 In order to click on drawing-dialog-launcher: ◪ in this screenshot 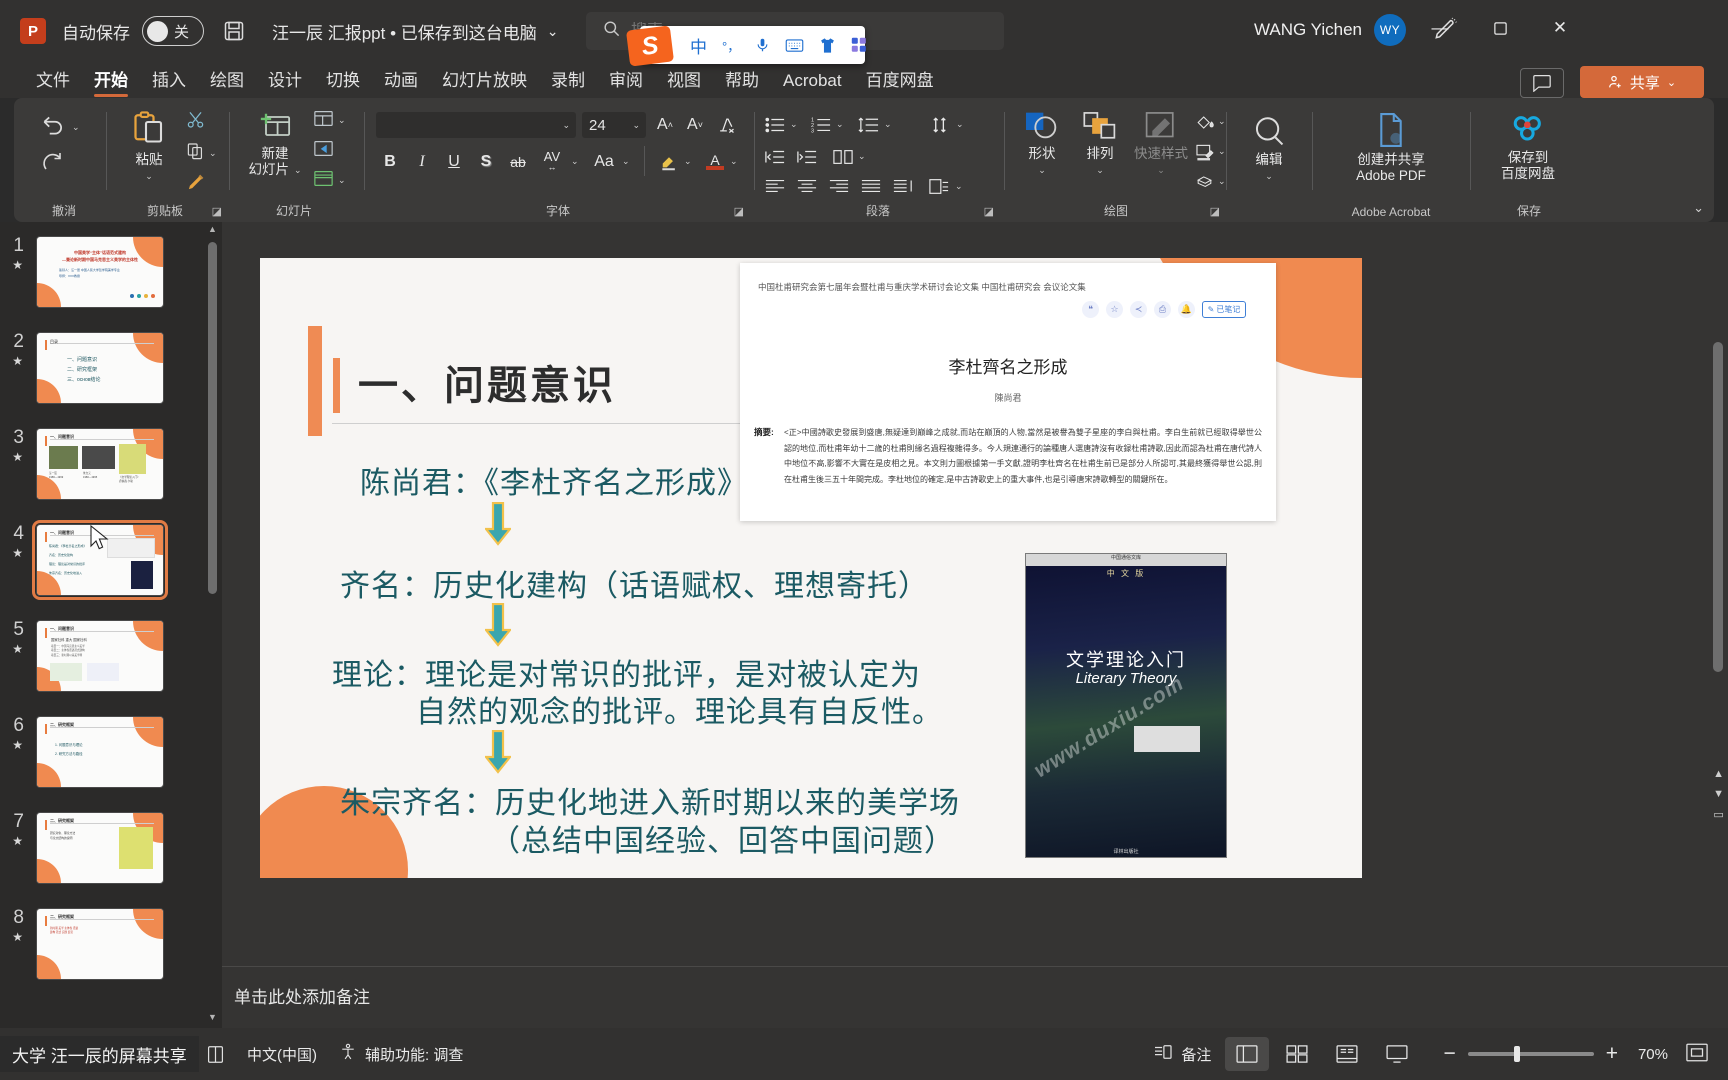, I will do `click(1215, 211)`.